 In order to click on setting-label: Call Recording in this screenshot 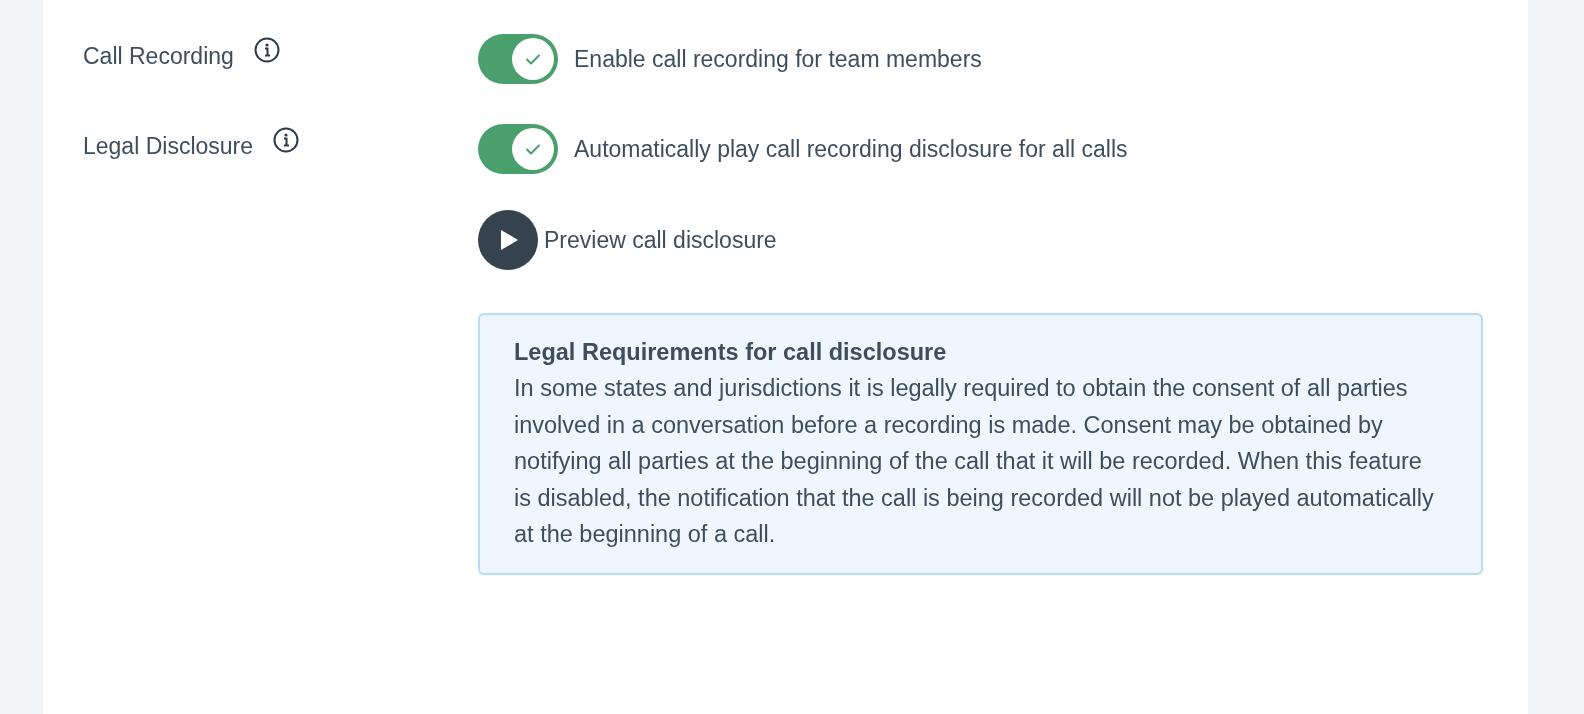, I will do `click(158, 56)`.